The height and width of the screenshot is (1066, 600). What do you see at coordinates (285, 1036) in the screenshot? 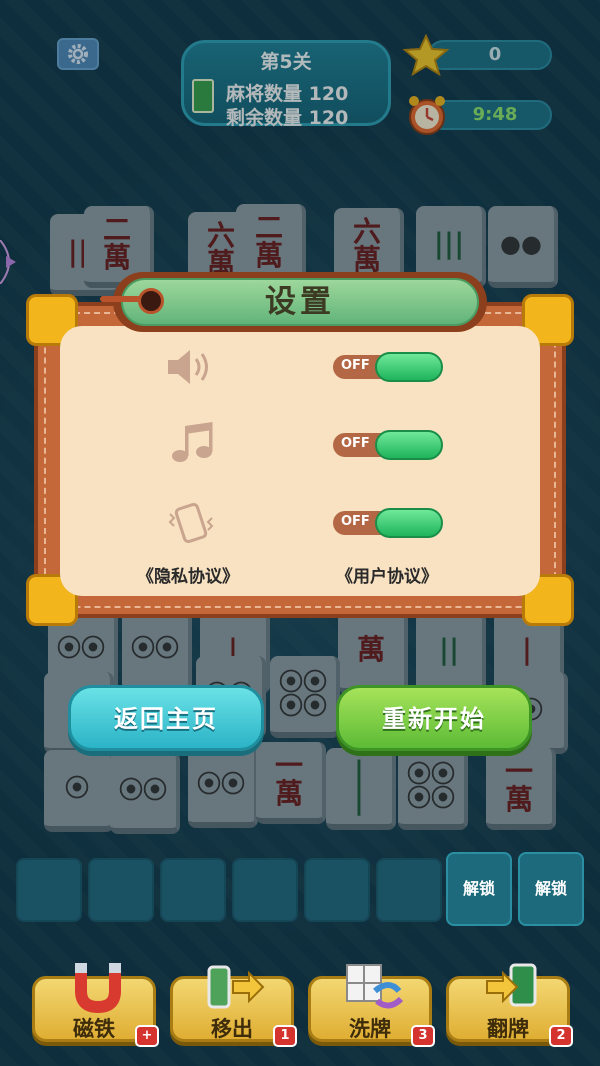
I see `tool-count-badge: 1` at bounding box center [285, 1036].